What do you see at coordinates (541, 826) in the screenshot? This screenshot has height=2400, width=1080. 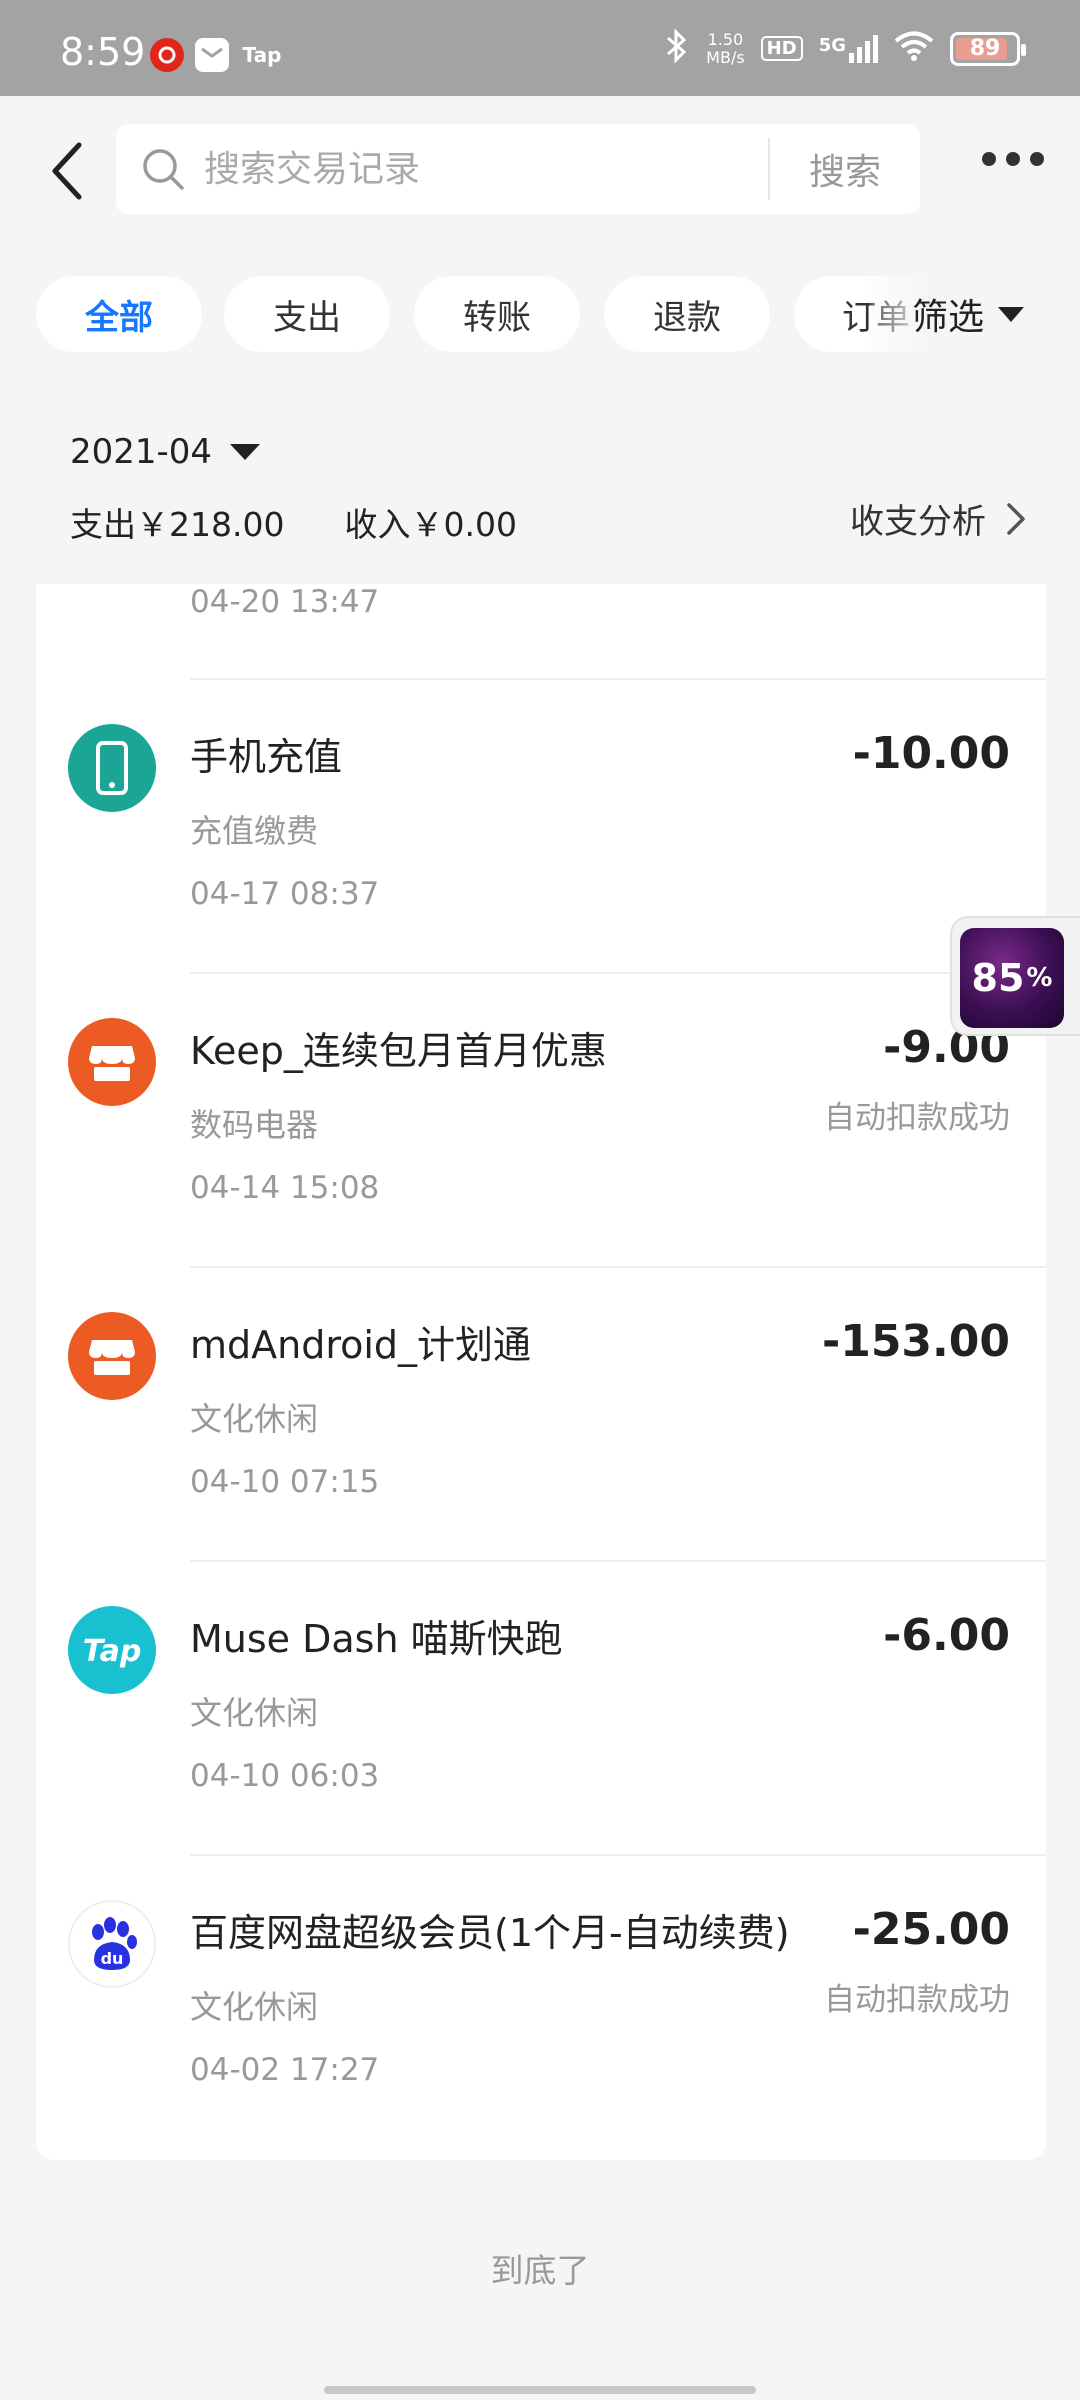 I see `list-item: 手机充值 -10.00 充值缴费 04-17 08:37` at bounding box center [541, 826].